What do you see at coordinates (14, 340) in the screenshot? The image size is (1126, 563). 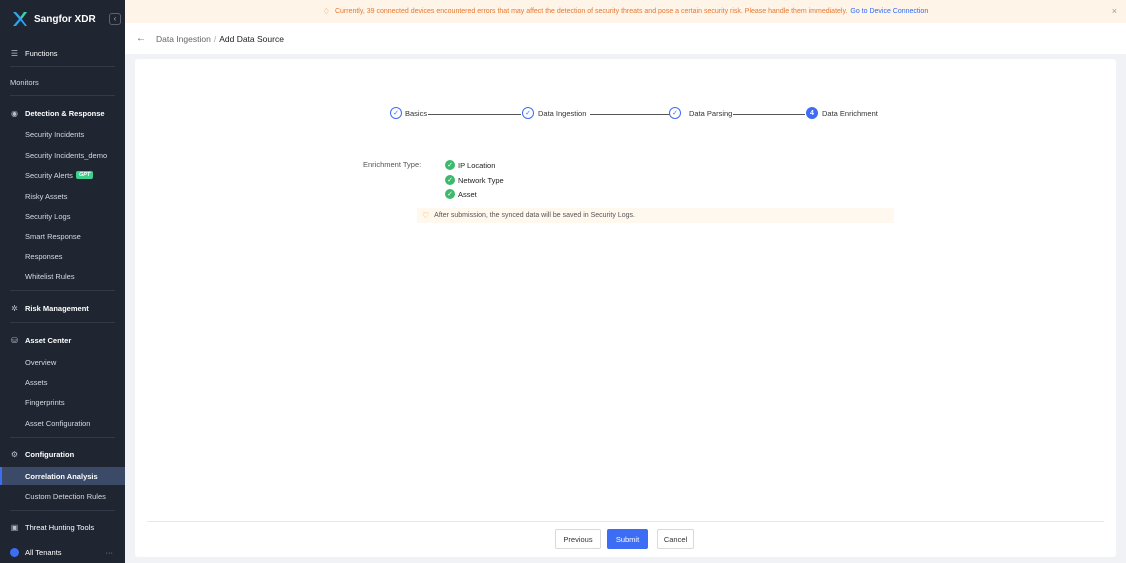 I see `database-icon: ⛁` at bounding box center [14, 340].